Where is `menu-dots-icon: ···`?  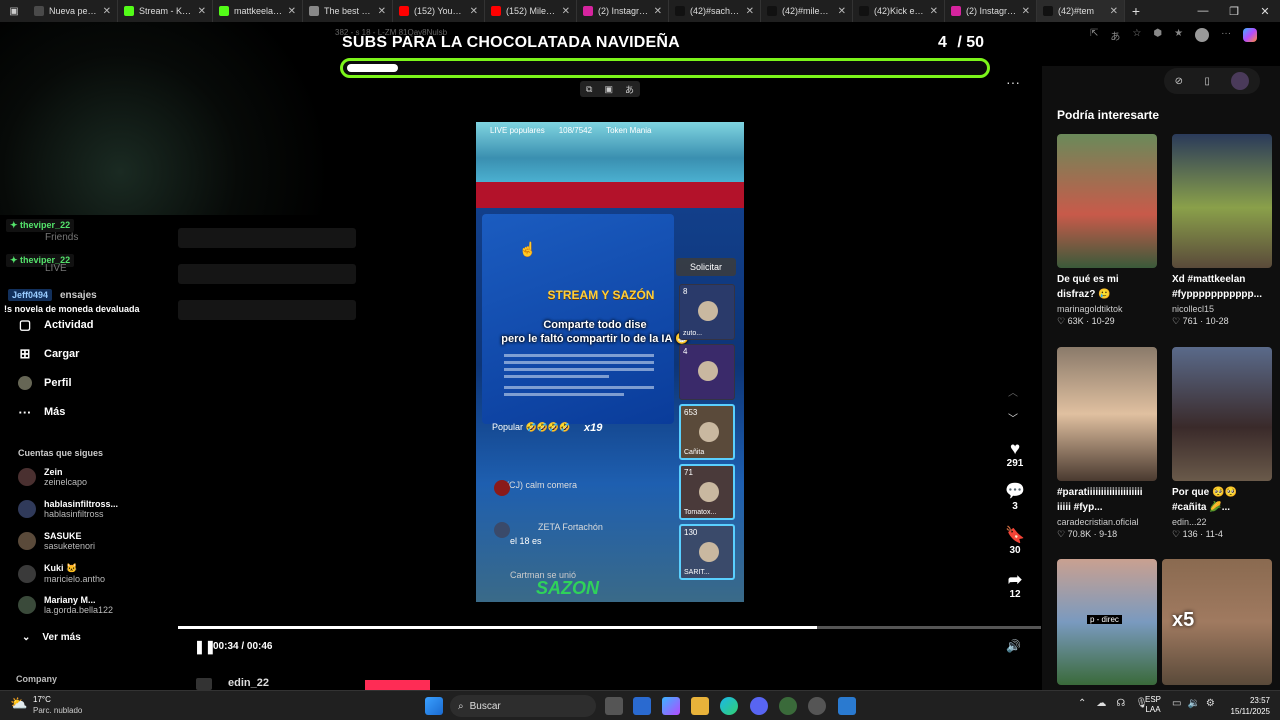
menu-dots-icon: ··· is located at coordinates (1226, 35).